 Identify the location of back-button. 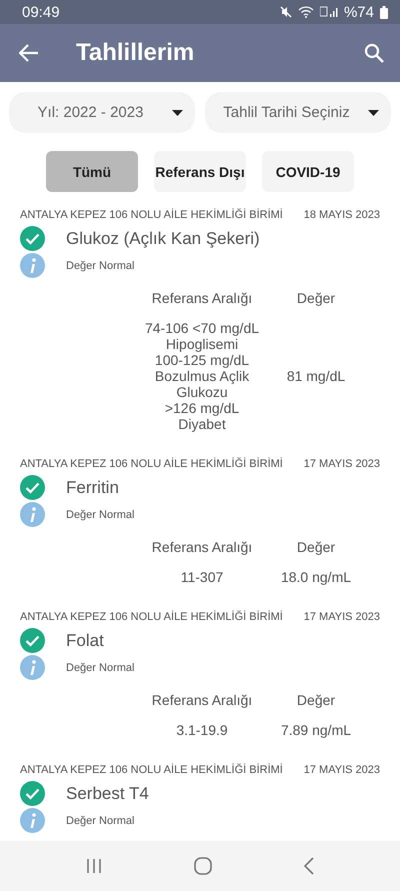
(29, 53).